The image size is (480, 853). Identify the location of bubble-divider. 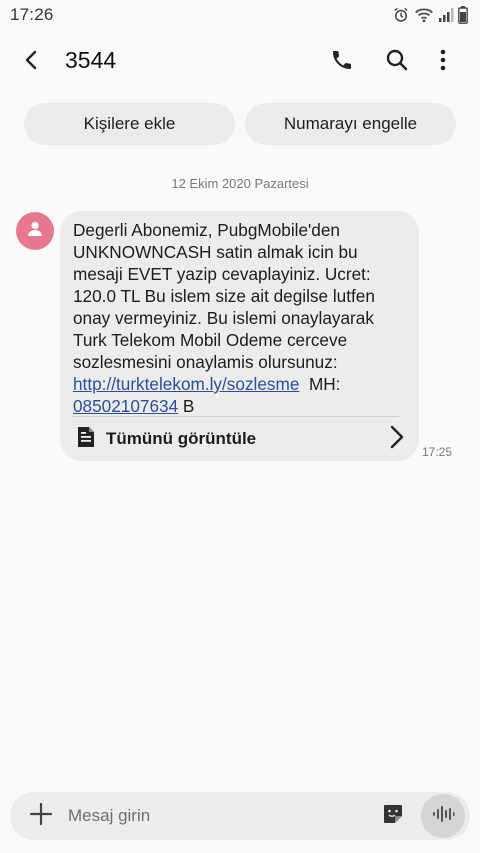
(235, 416).